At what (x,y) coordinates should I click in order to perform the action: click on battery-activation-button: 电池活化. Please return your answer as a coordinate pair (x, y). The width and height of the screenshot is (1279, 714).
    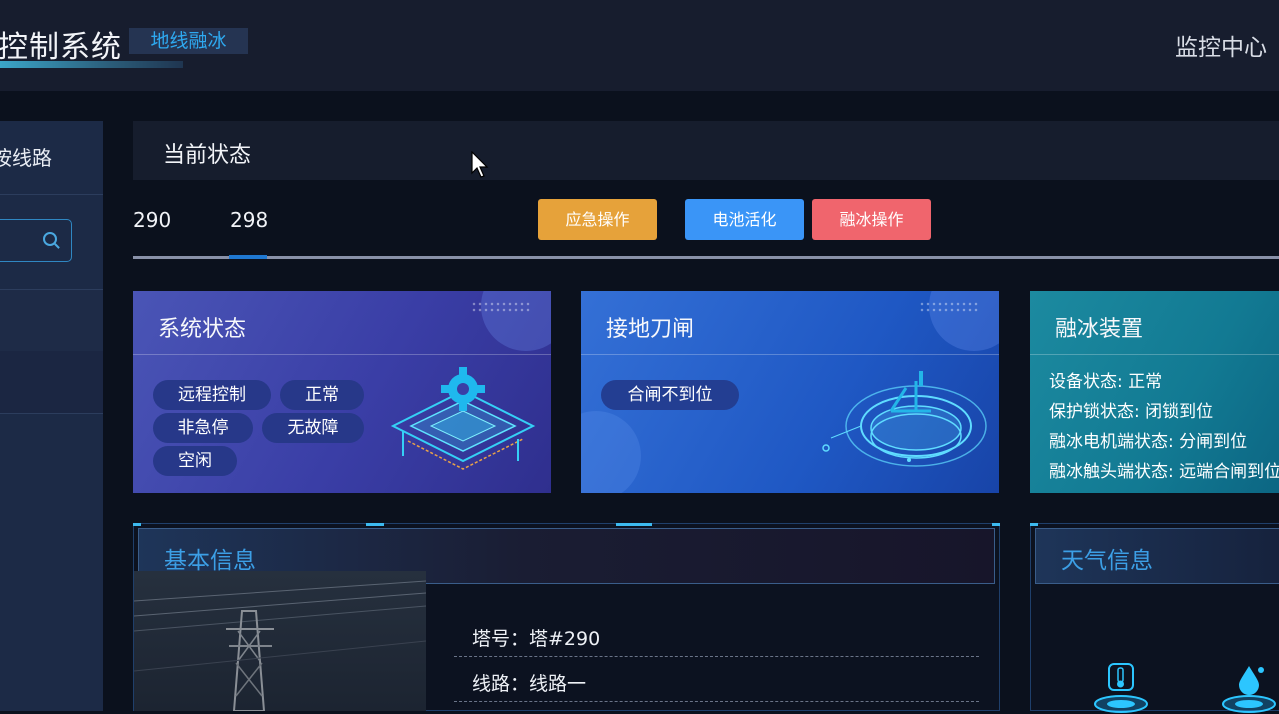
    Looking at the image, I should click on (744, 219).